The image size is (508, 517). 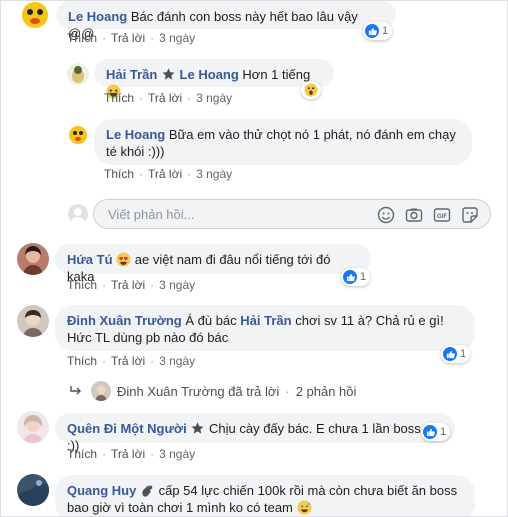 What do you see at coordinates (386, 215) in the screenshot?
I see `emoji-icon` at bounding box center [386, 215].